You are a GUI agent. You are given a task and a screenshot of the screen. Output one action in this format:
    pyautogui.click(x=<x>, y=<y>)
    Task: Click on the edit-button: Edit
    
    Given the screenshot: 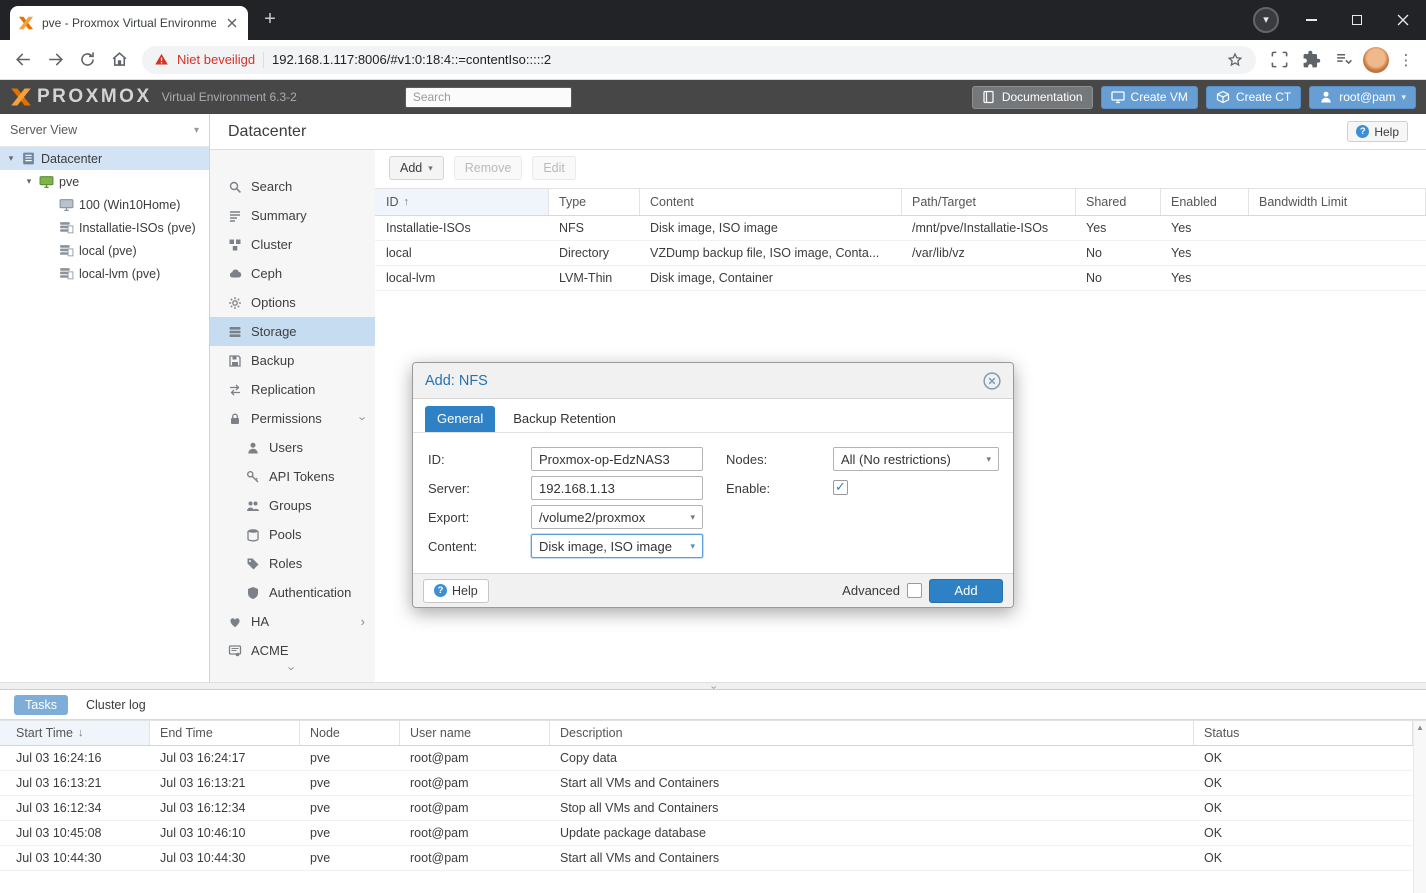 What is the action you would take?
    pyautogui.click(x=554, y=168)
    